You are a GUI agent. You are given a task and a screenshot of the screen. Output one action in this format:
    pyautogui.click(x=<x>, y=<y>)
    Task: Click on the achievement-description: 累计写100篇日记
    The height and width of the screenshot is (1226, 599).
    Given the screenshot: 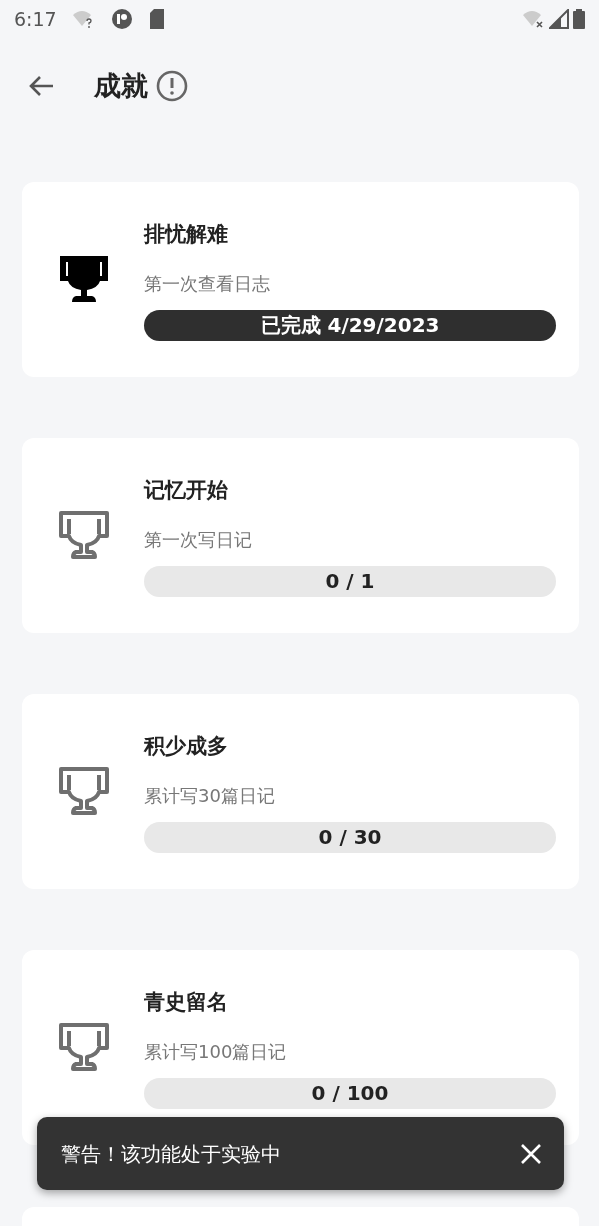 What is the action you would take?
    pyautogui.click(x=216, y=1051)
    